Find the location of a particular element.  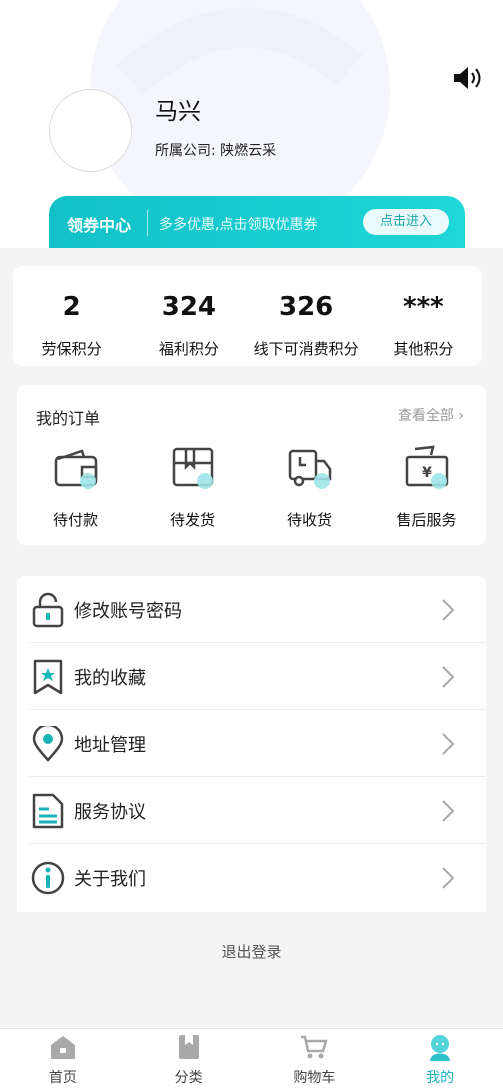

menu-item-service-agreement: 服务协议 is located at coordinates (251, 810).